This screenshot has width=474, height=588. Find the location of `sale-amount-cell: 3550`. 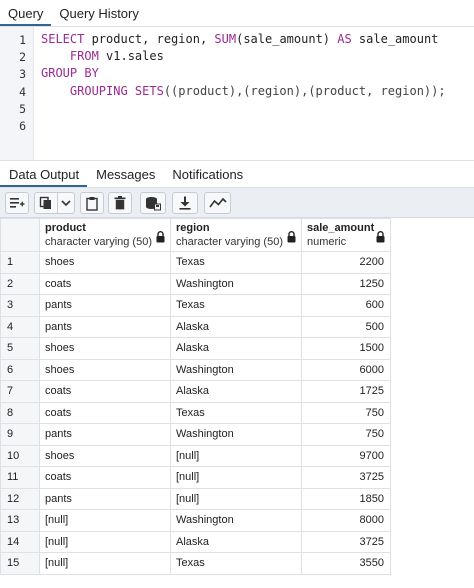

sale-amount-cell: 3550 is located at coordinates (346, 563).